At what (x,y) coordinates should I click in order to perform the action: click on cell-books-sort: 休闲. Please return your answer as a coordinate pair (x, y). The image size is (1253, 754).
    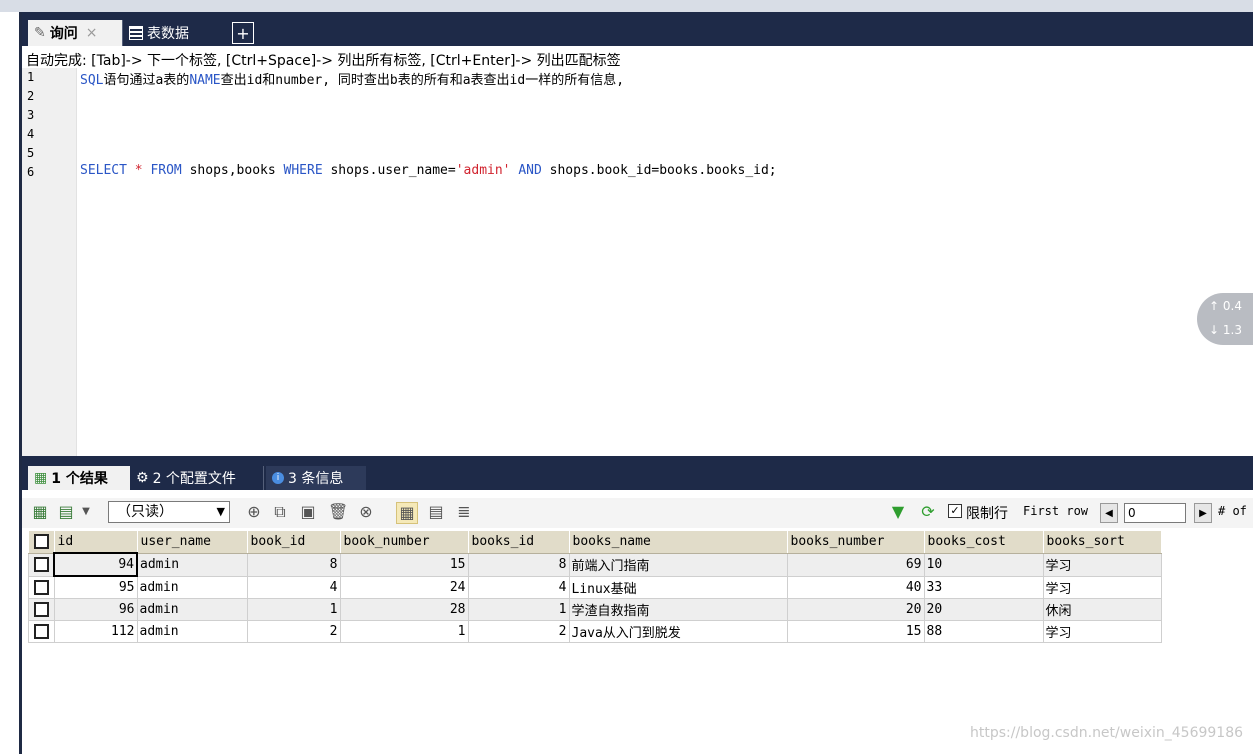
    Looking at the image, I should click on (1102, 609).